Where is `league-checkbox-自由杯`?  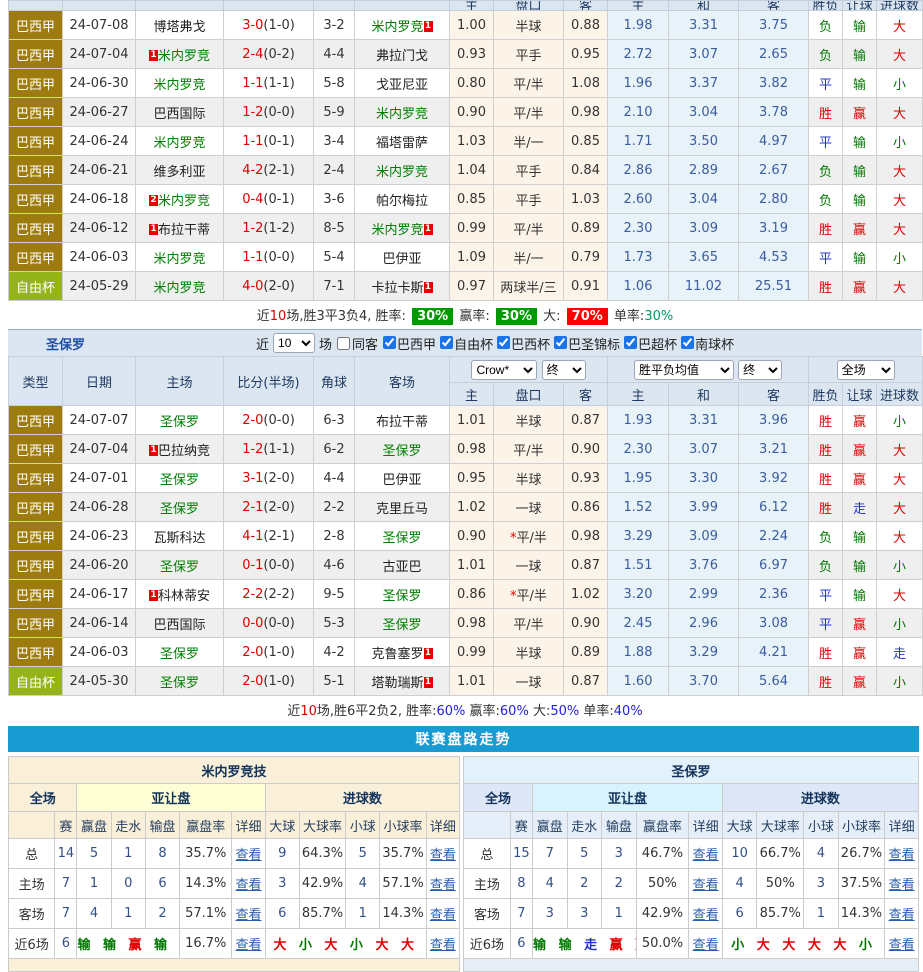 league-checkbox-自由杯 is located at coordinates (447, 342).